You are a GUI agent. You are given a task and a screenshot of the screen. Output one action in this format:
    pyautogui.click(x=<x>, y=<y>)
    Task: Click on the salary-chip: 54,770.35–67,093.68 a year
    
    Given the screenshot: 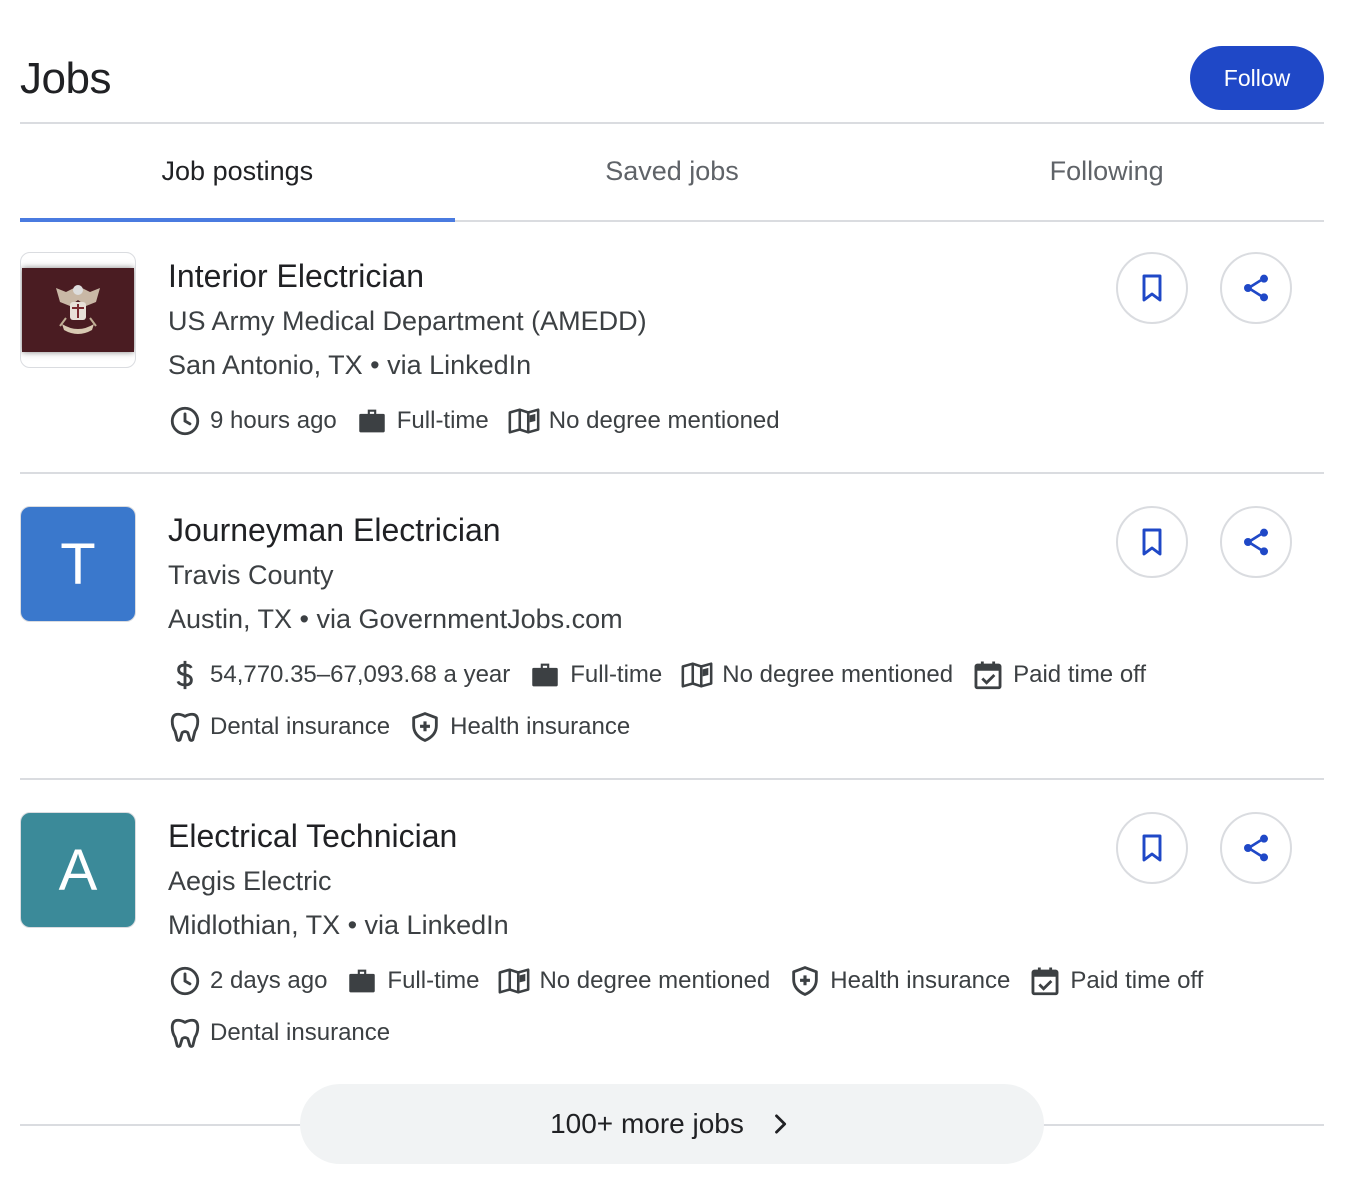 What is the action you would take?
    pyautogui.click(x=339, y=675)
    